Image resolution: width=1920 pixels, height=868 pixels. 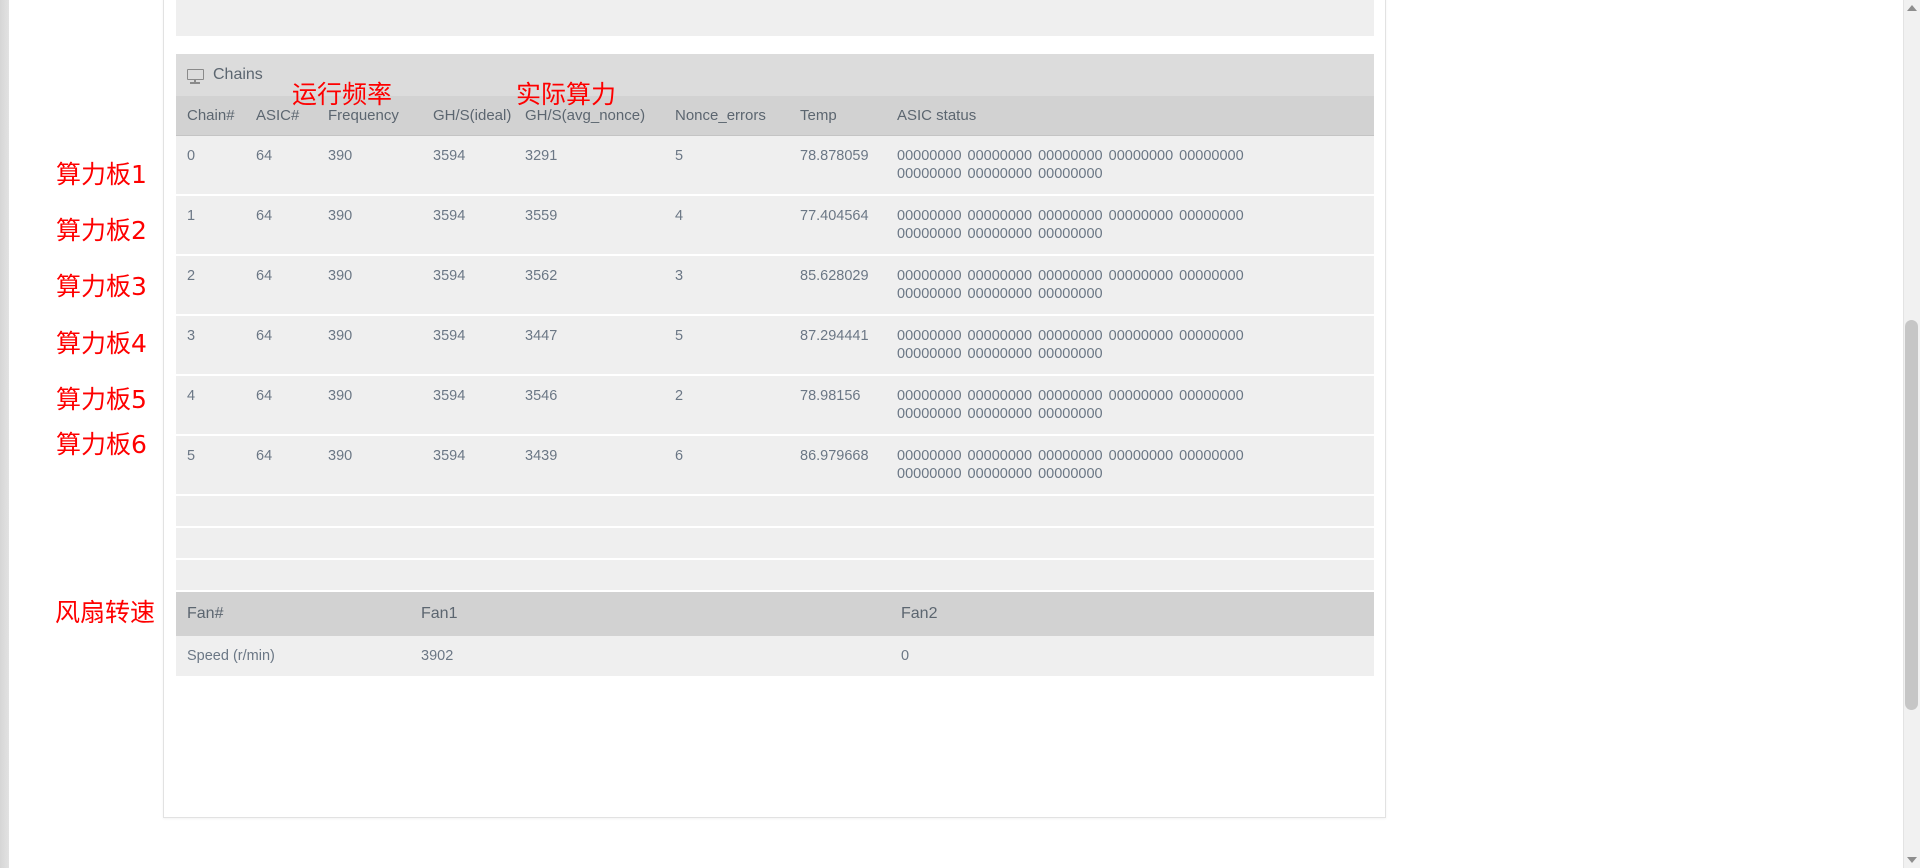 I want to click on fan-table-head: Fan# Fan1 Fan2, so click(x=775, y=614).